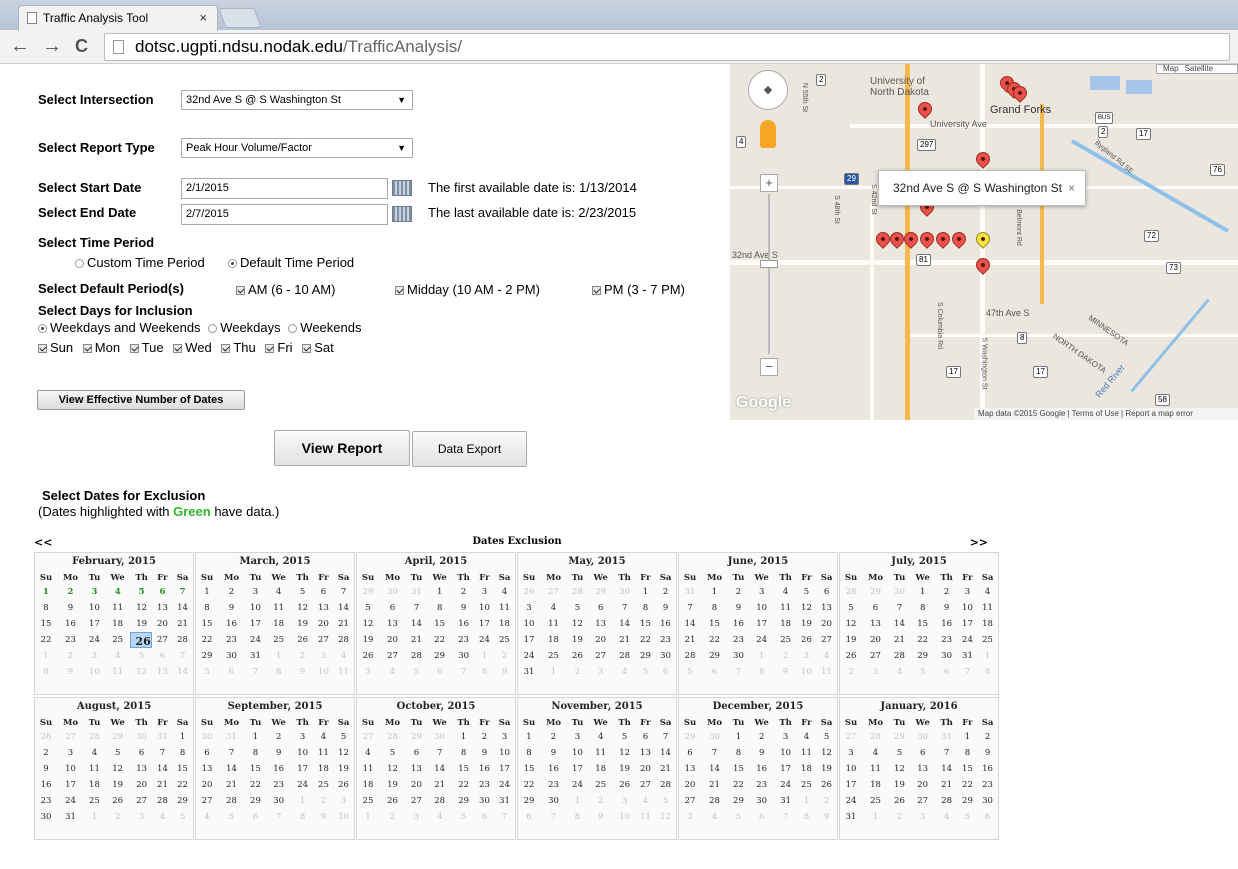 Image resolution: width=1238 pixels, height=869 pixels. Describe the element at coordinates (192, 347) in the screenshot. I see `wed-checkbox: Wed` at that location.